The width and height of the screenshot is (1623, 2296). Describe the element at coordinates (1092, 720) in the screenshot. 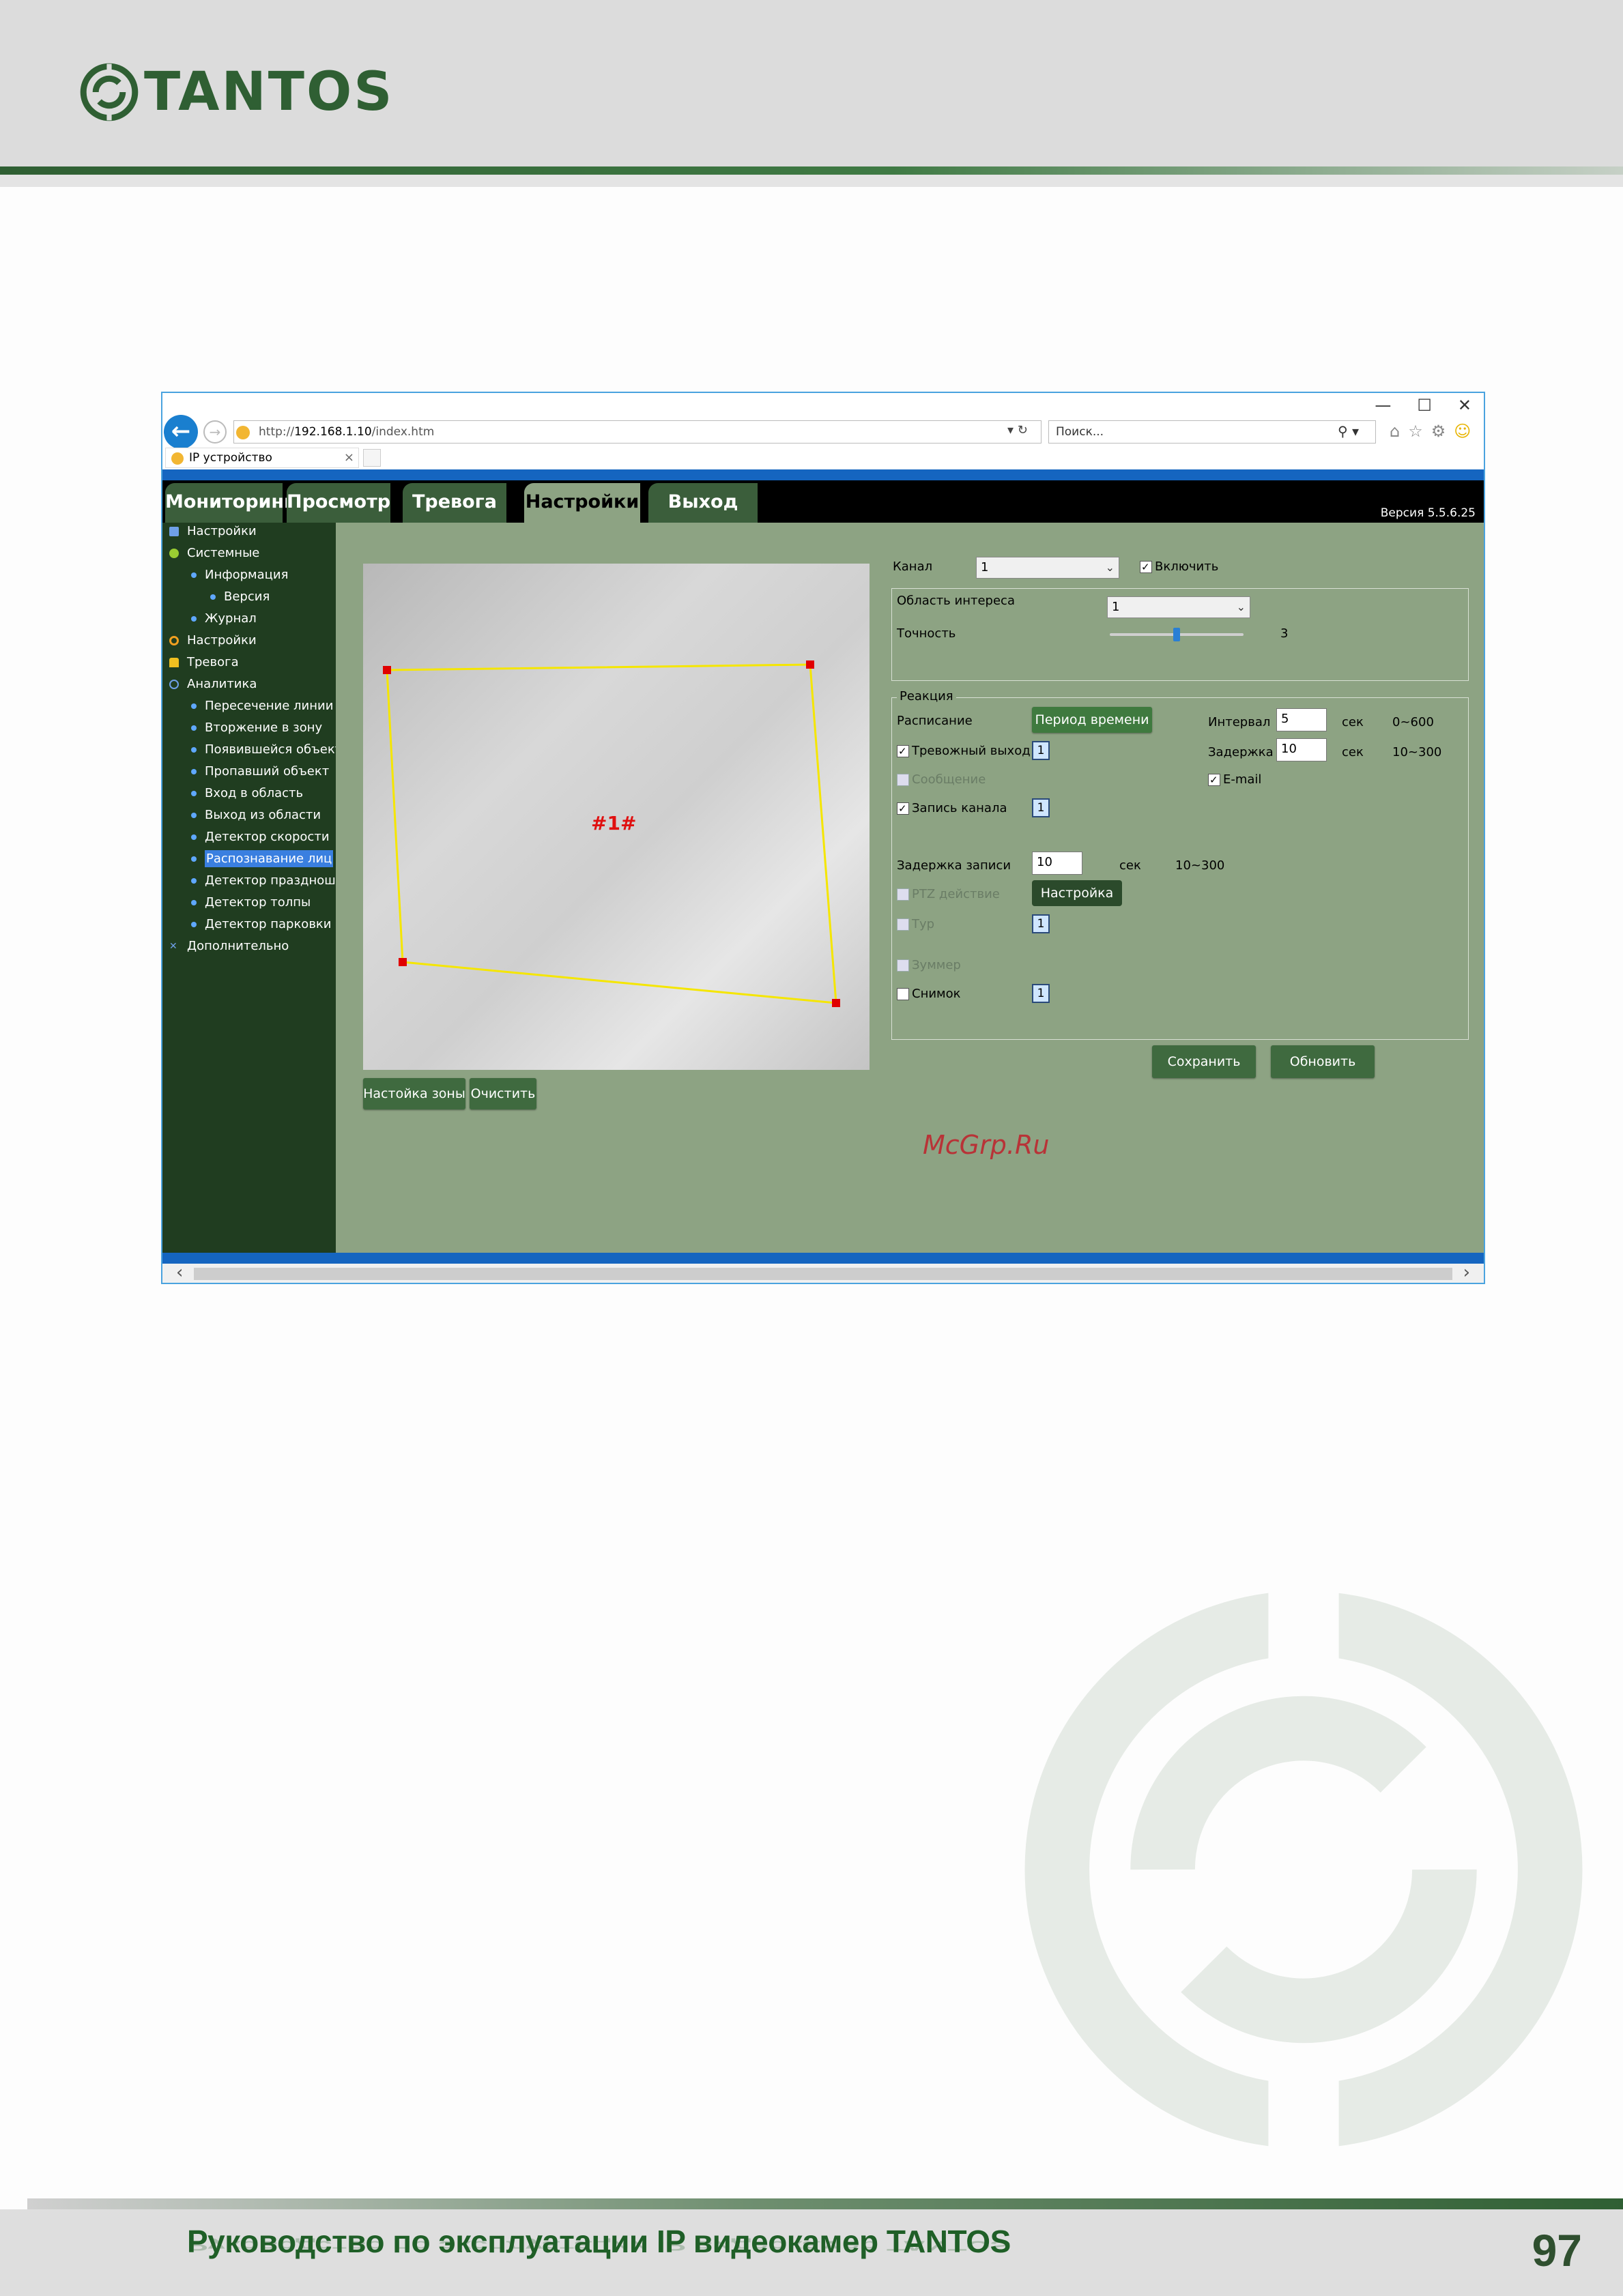

I see `schedule-period-button: Период времени` at that location.